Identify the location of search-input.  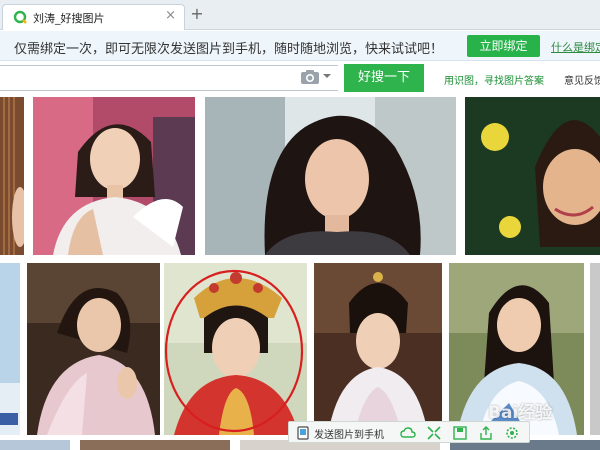
(169, 78).